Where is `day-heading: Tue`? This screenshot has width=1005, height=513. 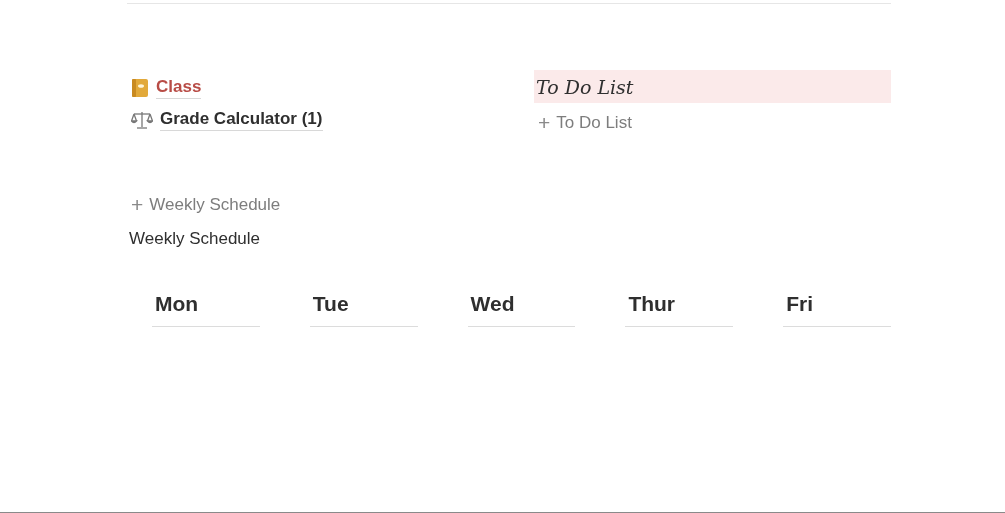
day-heading: Tue is located at coordinates (363, 309).